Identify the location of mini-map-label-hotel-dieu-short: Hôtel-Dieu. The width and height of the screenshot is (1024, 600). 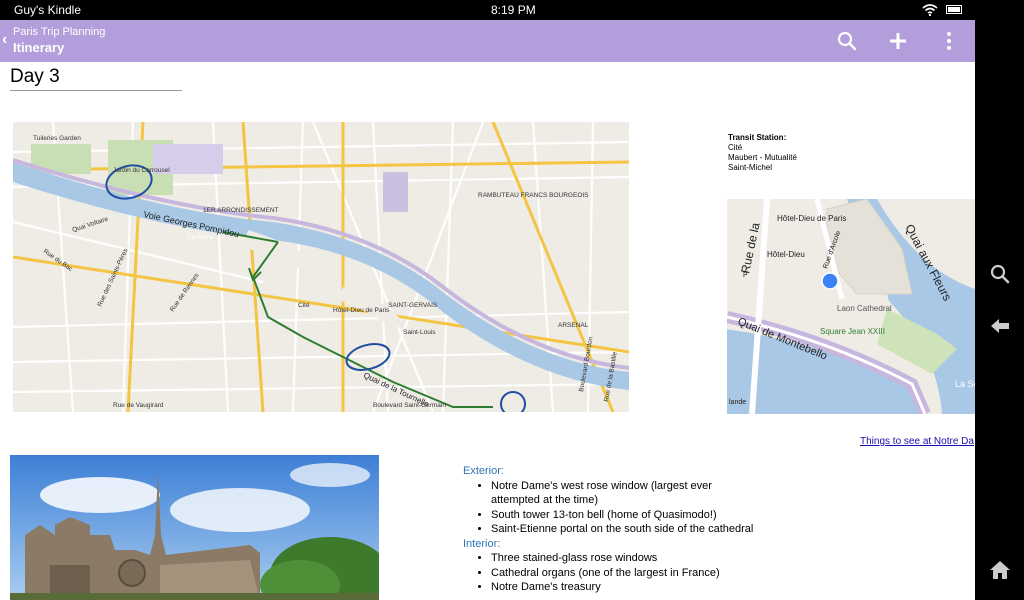
(786, 254).